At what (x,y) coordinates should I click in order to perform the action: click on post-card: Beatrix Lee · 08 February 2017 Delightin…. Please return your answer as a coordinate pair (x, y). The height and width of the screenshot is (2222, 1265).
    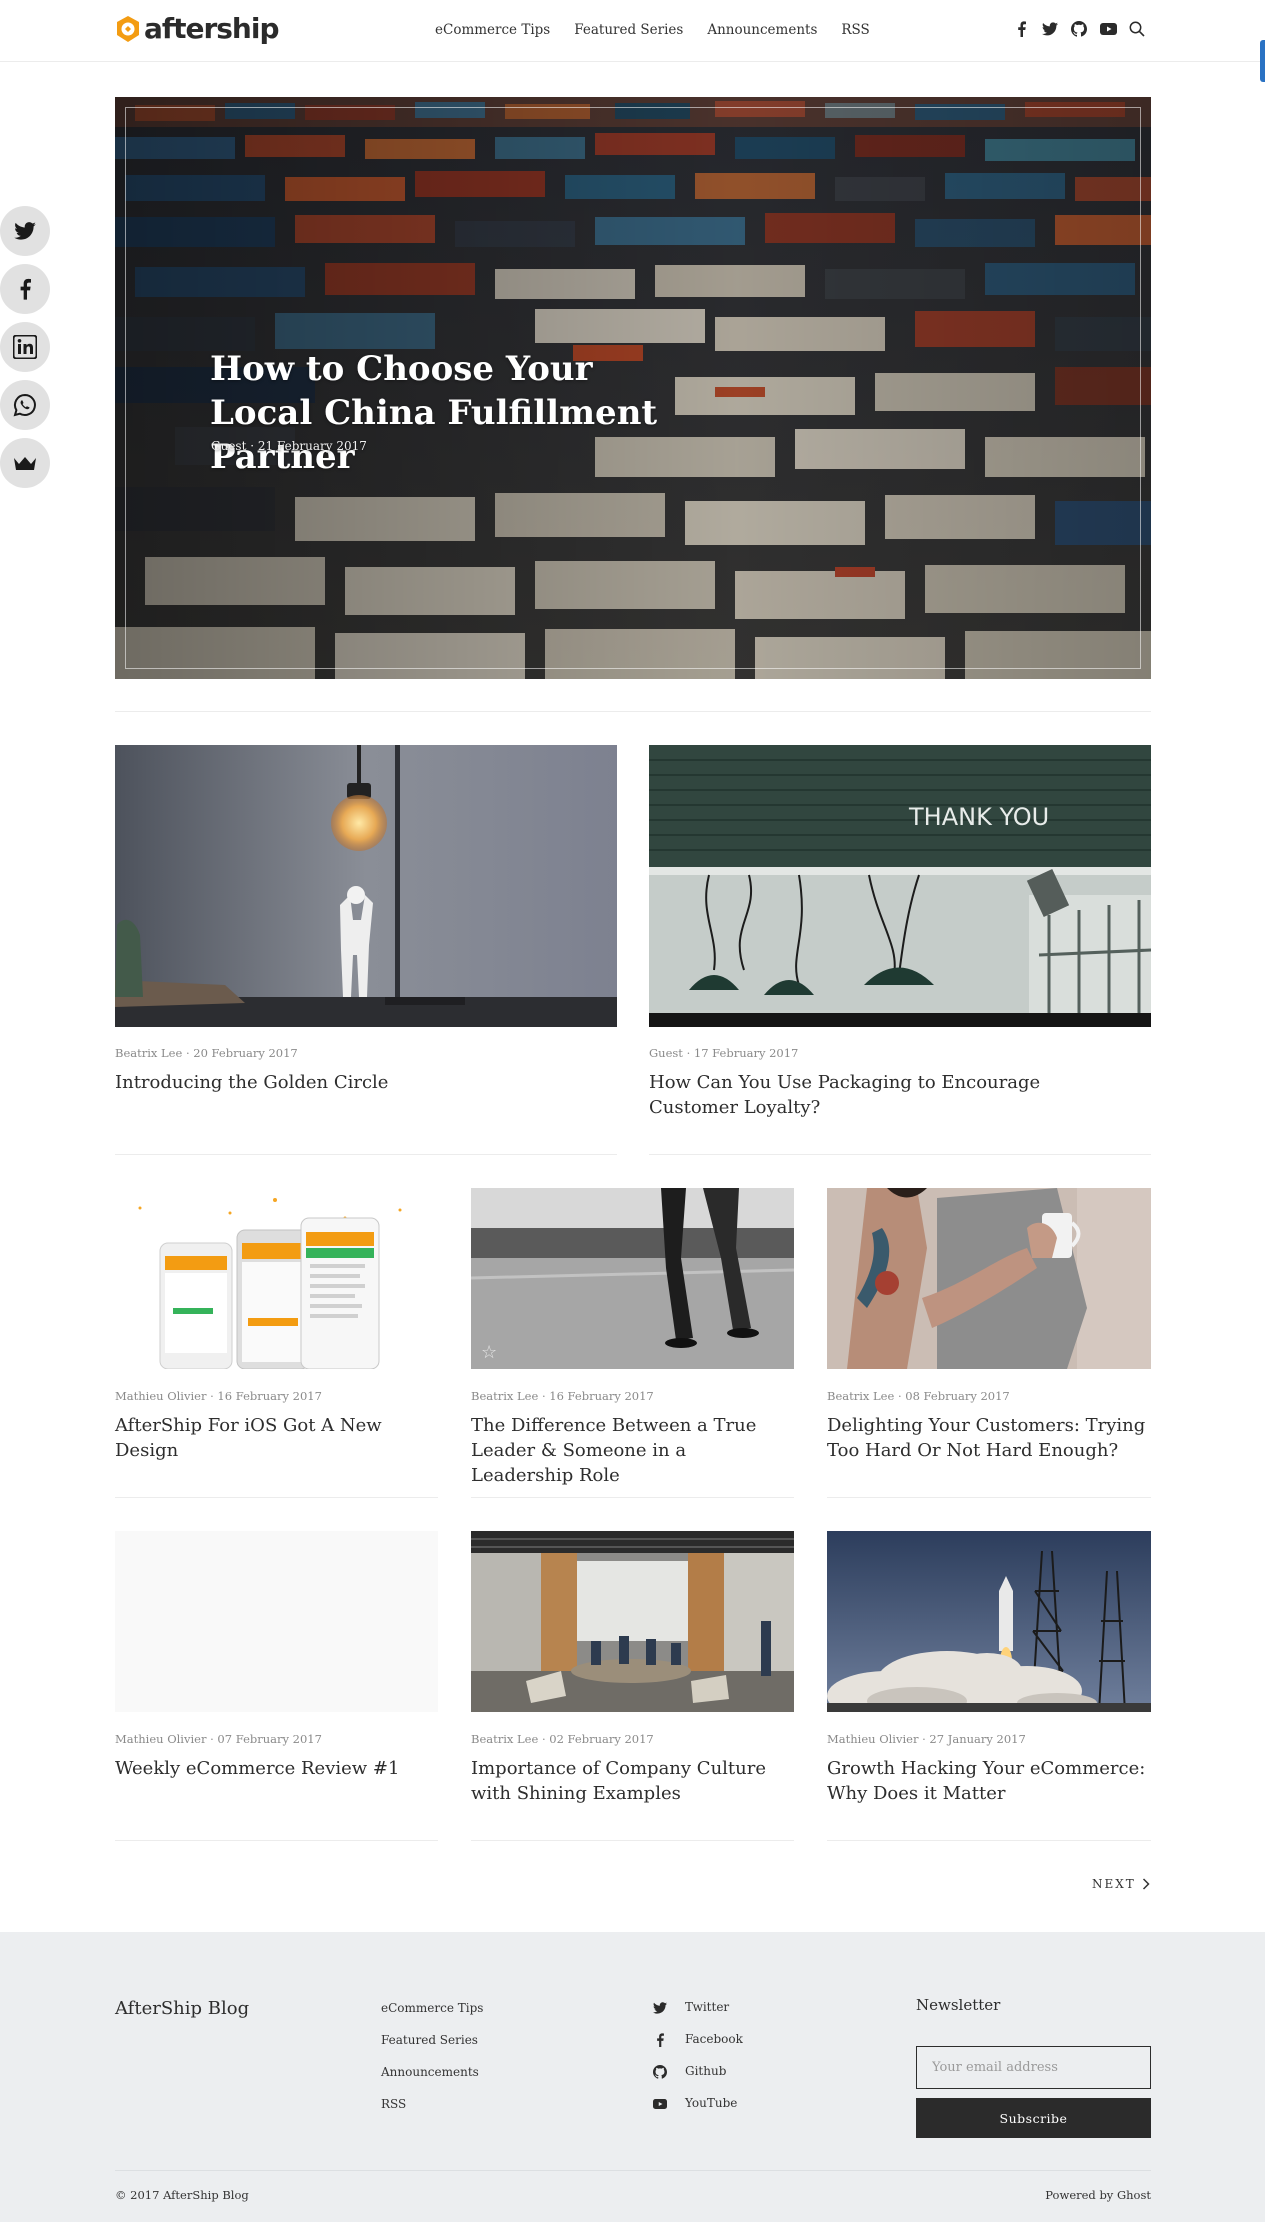
    Looking at the image, I should click on (989, 1343).